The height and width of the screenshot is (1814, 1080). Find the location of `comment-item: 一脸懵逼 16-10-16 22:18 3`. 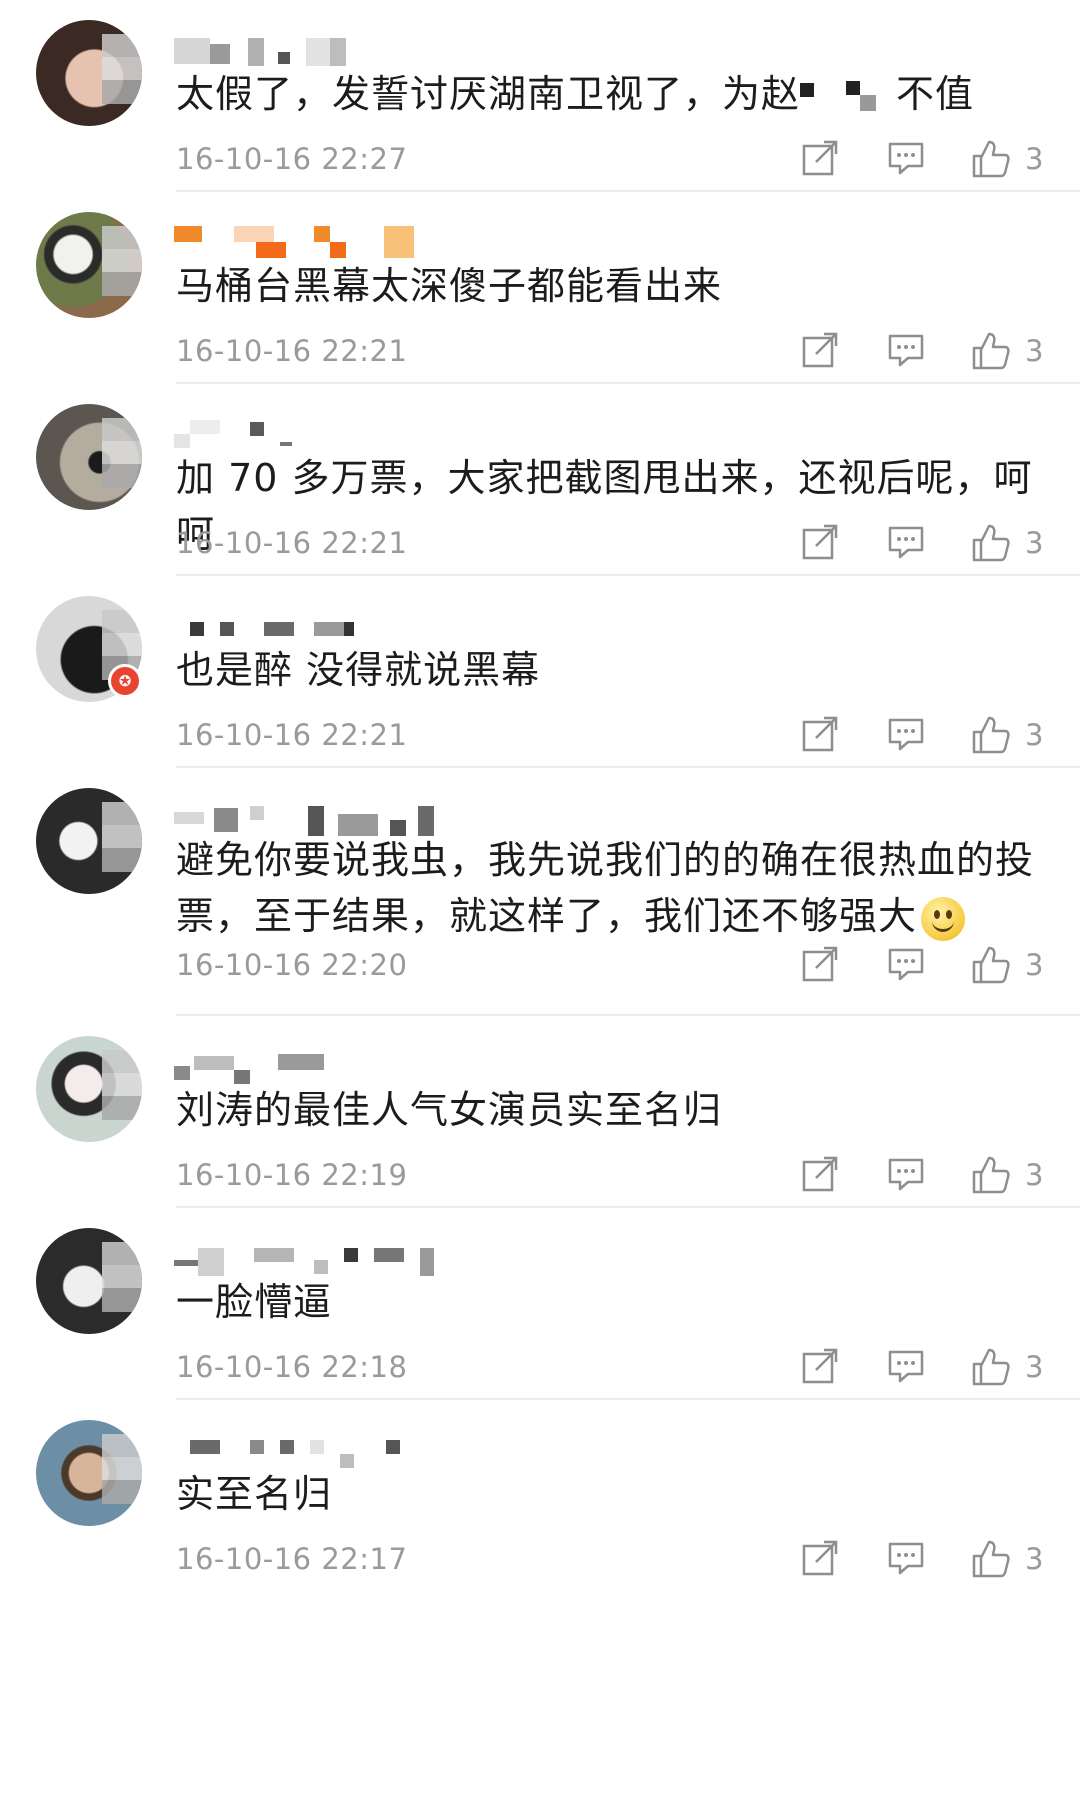

comment-item: 一脸懵逼 16-10-16 22:18 3 is located at coordinates (540, 1314).